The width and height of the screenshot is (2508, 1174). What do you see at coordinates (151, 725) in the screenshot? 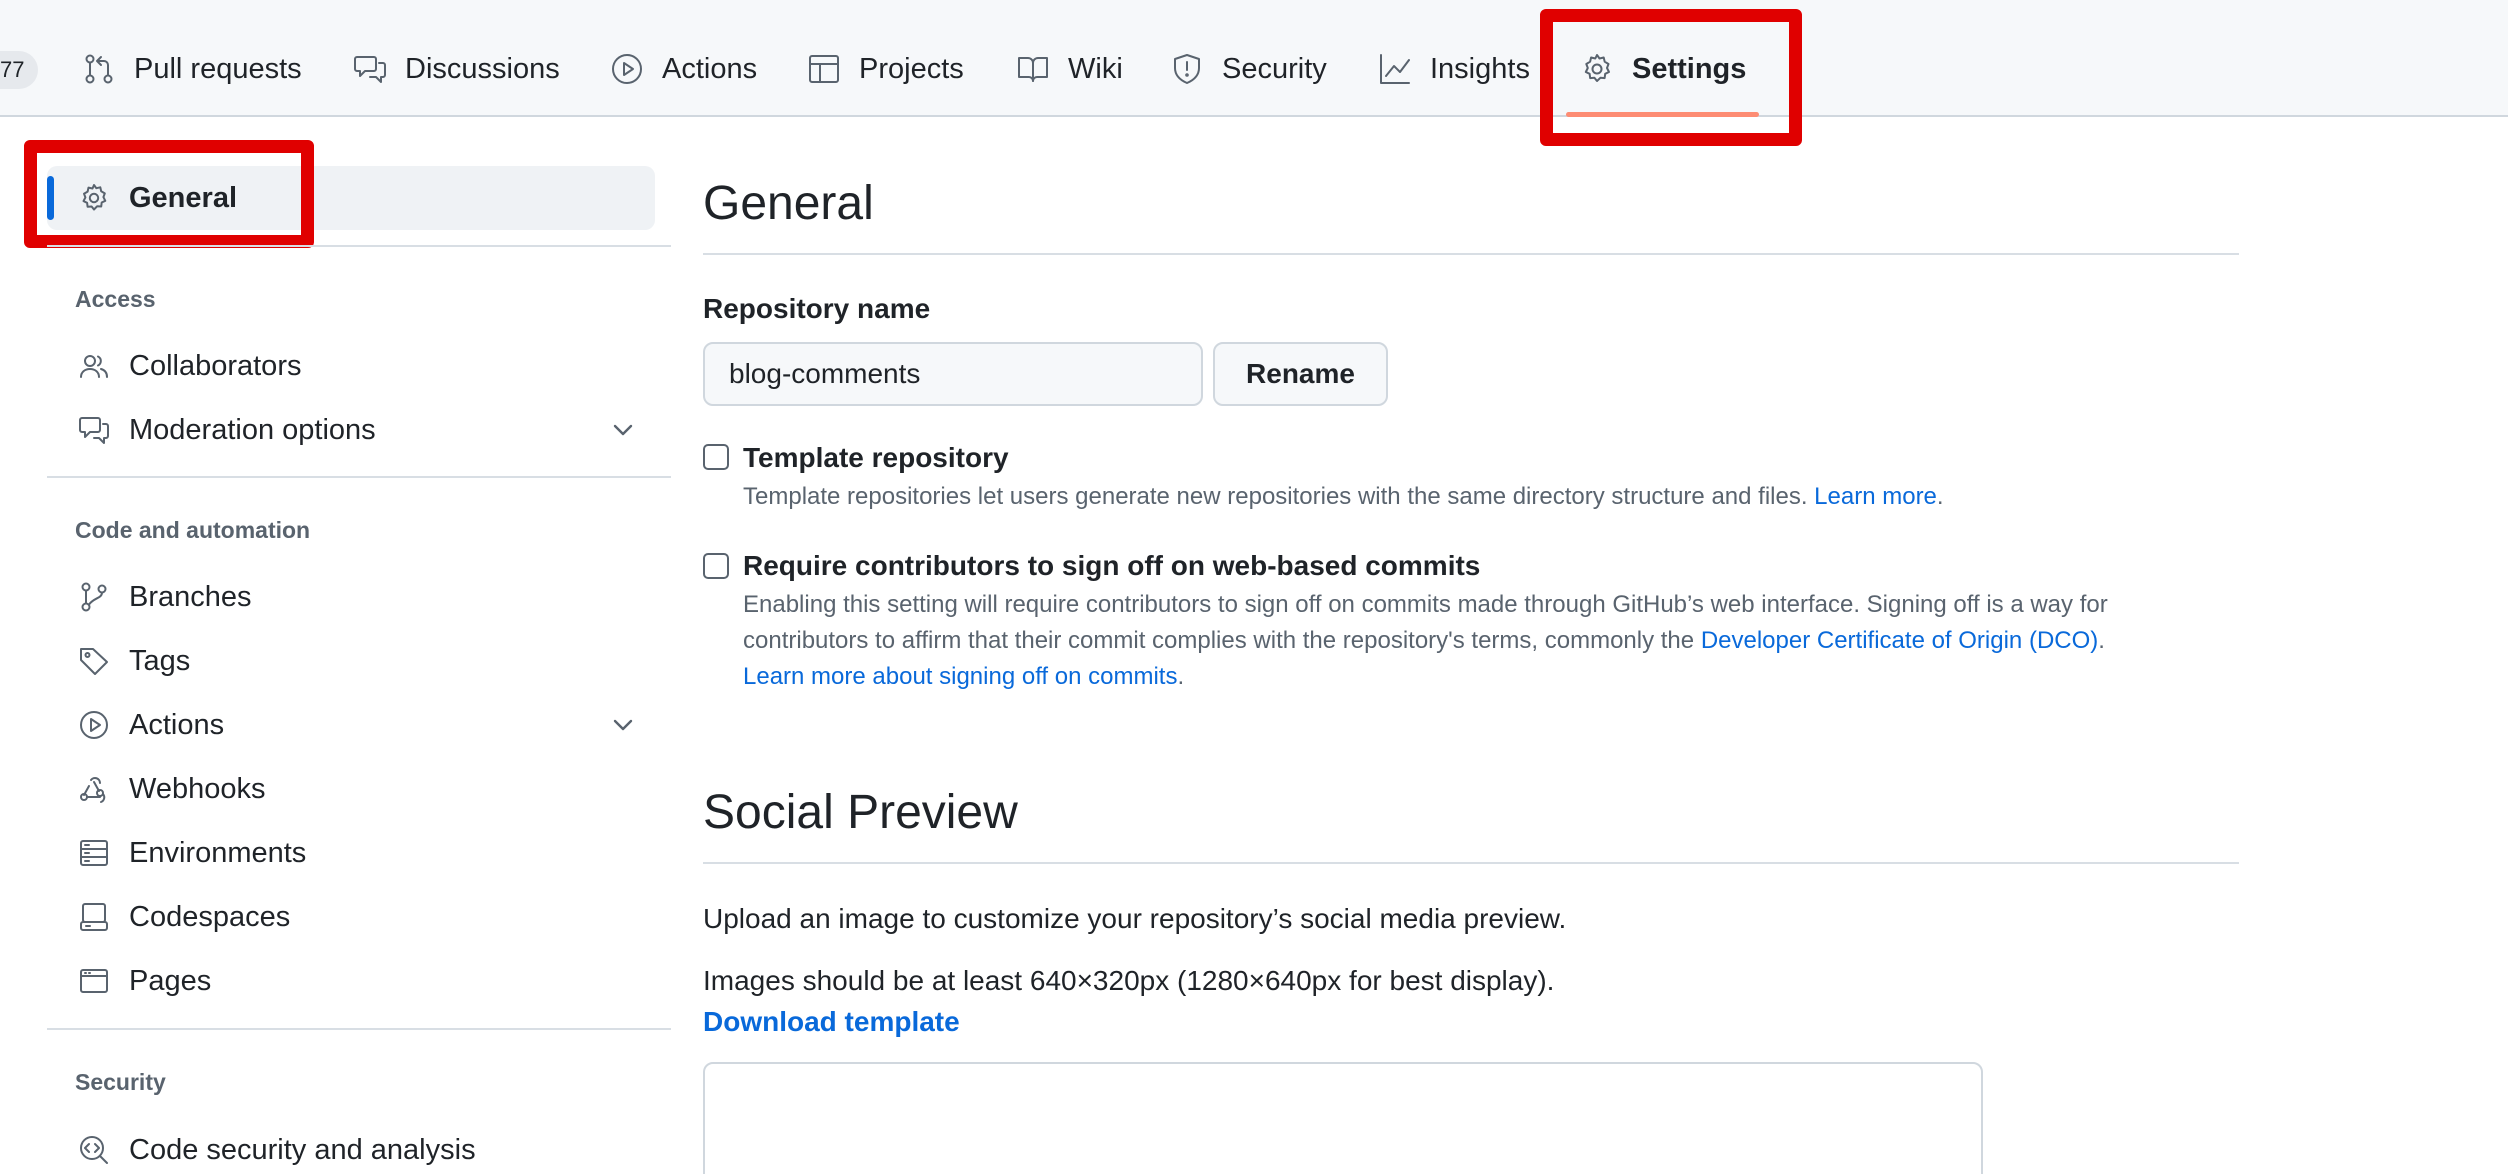
I see `sidebar-item-actions: Actions` at bounding box center [151, 725].